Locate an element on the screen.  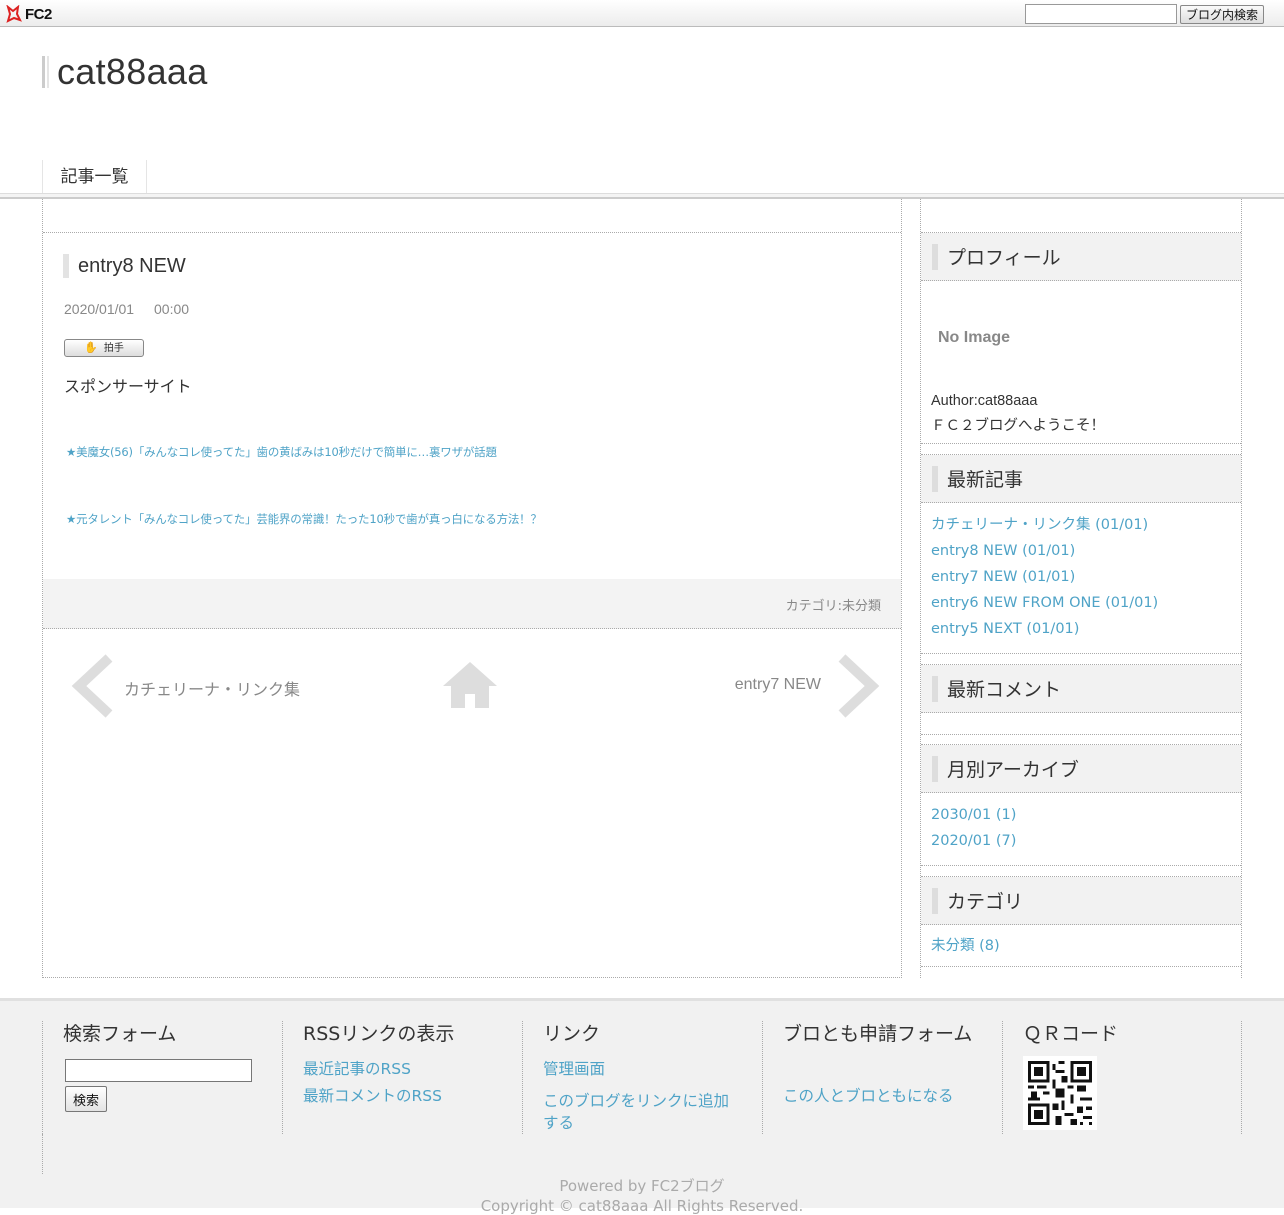
profile-no-image: No Image is located at coordinates (974, 337).